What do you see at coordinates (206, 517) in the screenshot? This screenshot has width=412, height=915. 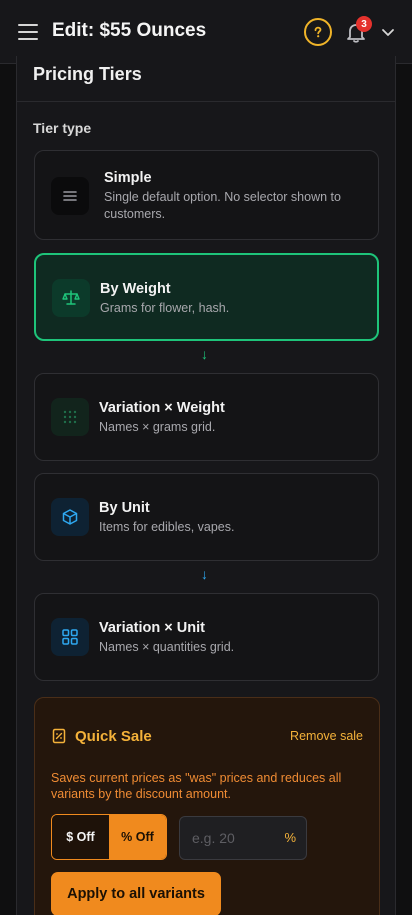 I see `tier-option-by-unit: By Unit Items for edibles, vapes.` at bounding box center [206, 517].